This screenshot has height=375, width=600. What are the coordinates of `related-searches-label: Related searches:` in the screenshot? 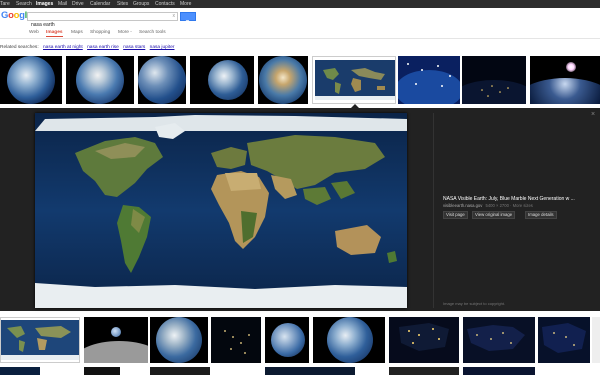 It's located at (19, 47).